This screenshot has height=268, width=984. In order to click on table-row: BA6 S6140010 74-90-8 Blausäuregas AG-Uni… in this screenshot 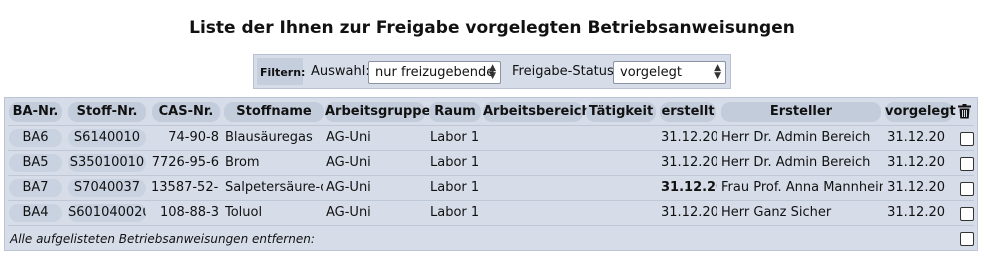, I will do `click(492, 137)`.